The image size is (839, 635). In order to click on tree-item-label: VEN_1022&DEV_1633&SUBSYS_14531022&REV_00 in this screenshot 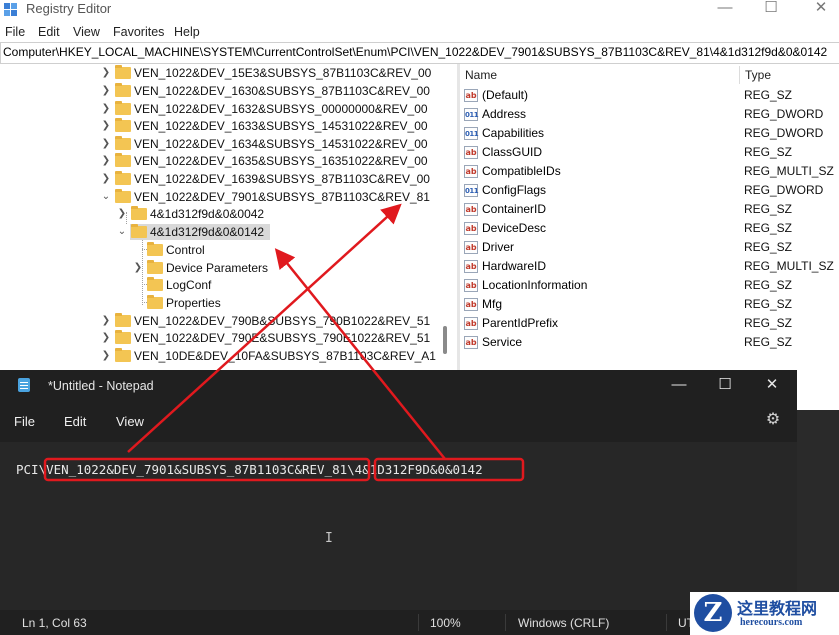, I will do `click(281, 126)`.